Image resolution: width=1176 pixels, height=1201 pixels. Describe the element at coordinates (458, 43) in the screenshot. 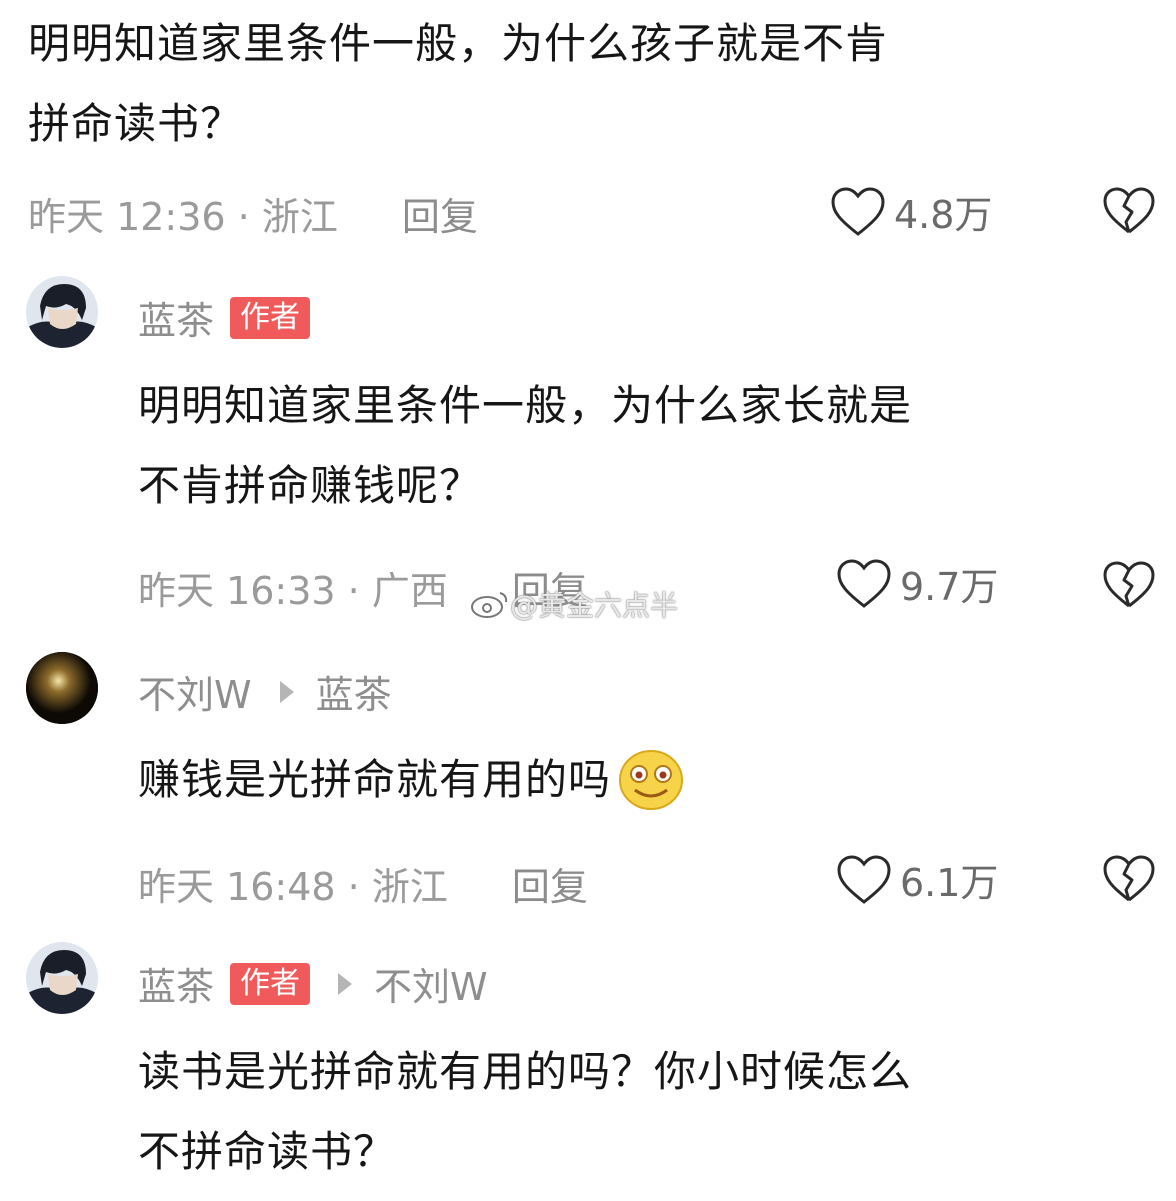

I see `comment-1-line-1: 明明知道家里条件一般，为什么孩子就是不肯` at that location.